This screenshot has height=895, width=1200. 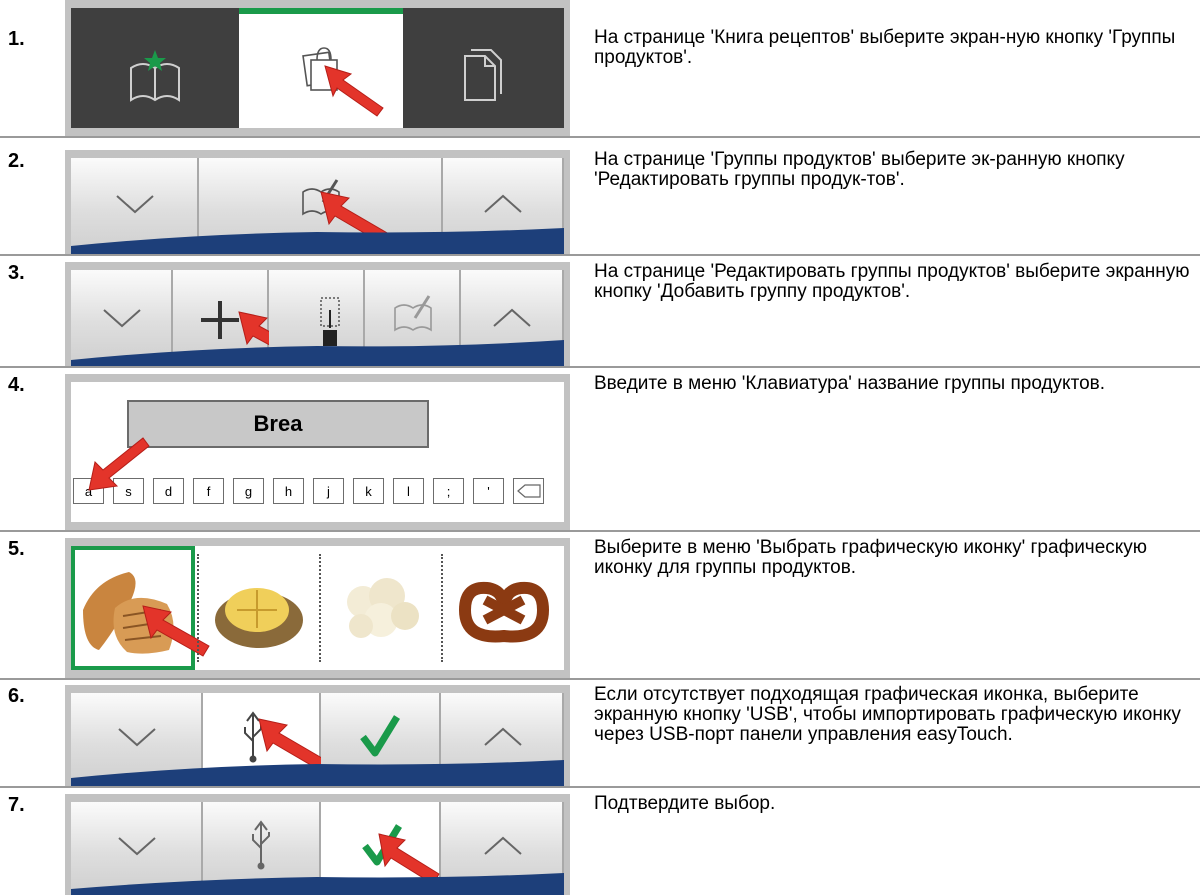 What do you see at coordinates (259, 618) in the screenshot?
I see `potato-icon` at bounding box center [259, 618].